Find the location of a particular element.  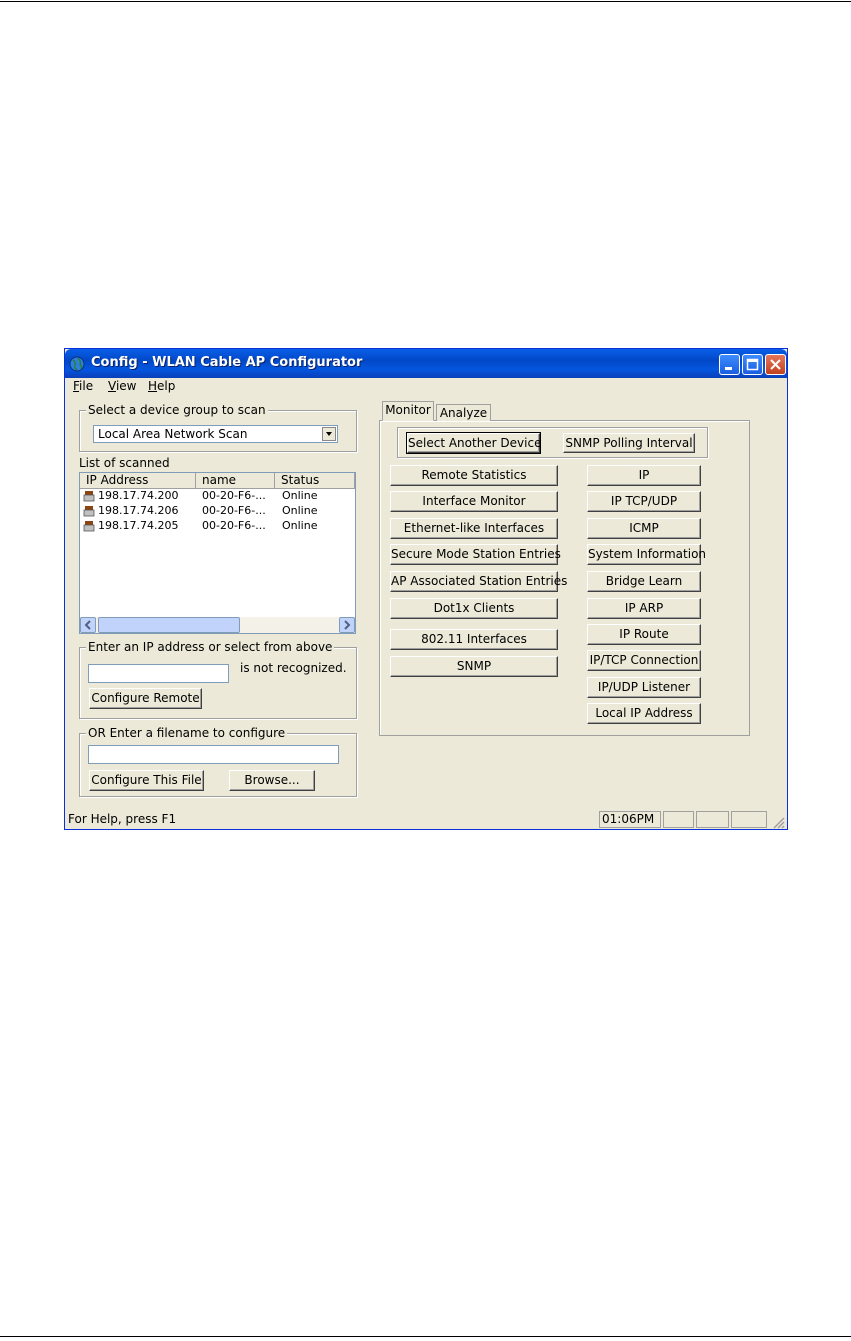

device-group-value: Local Area Network Scan is located at coordinates (173, 434).